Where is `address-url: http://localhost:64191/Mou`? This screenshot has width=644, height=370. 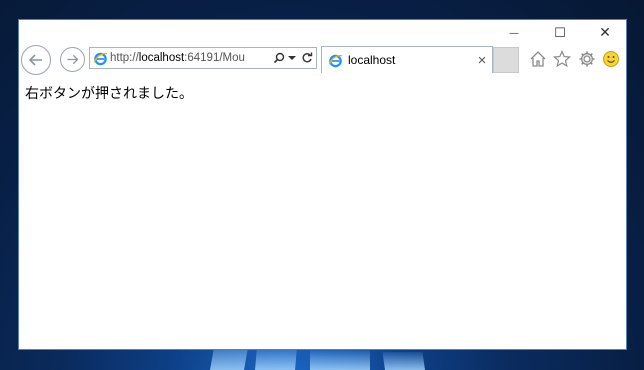 address-url: http://localhost:64191/Mou is located at coordinates (190, 58).